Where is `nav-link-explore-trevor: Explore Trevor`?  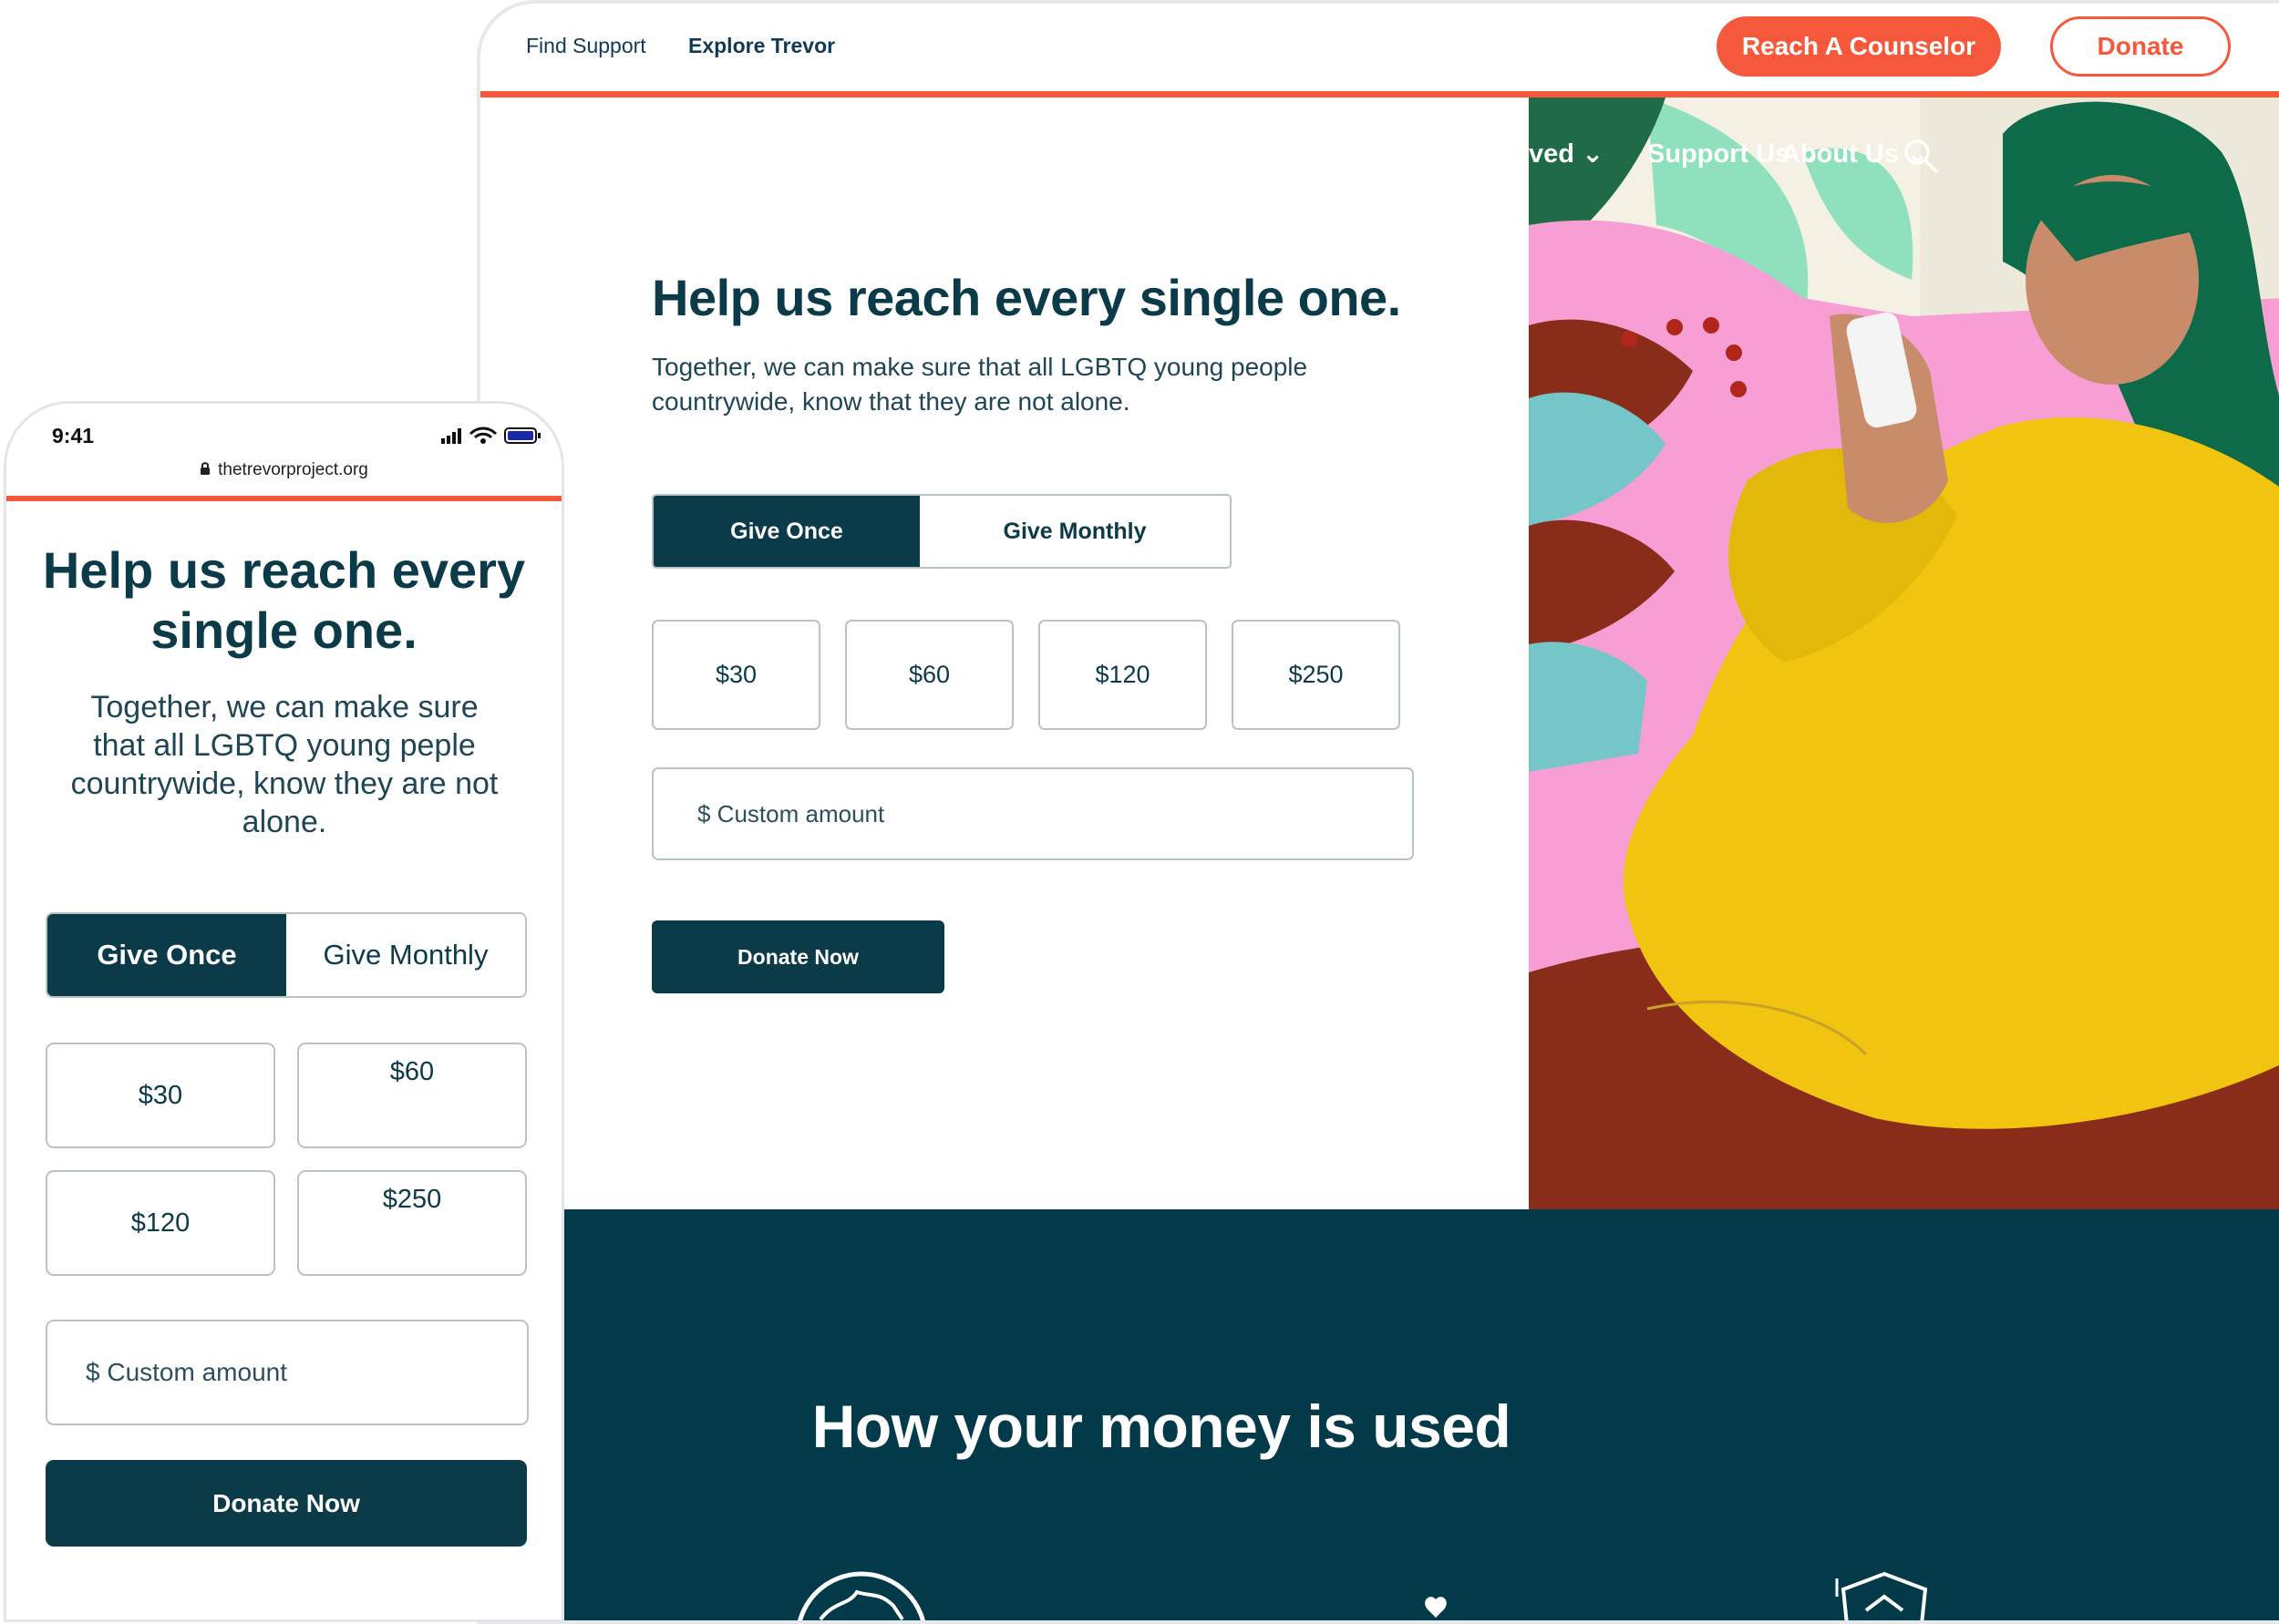
nav-link-explore-trevor: Explore Trevor is located at coordinates (761, 46).